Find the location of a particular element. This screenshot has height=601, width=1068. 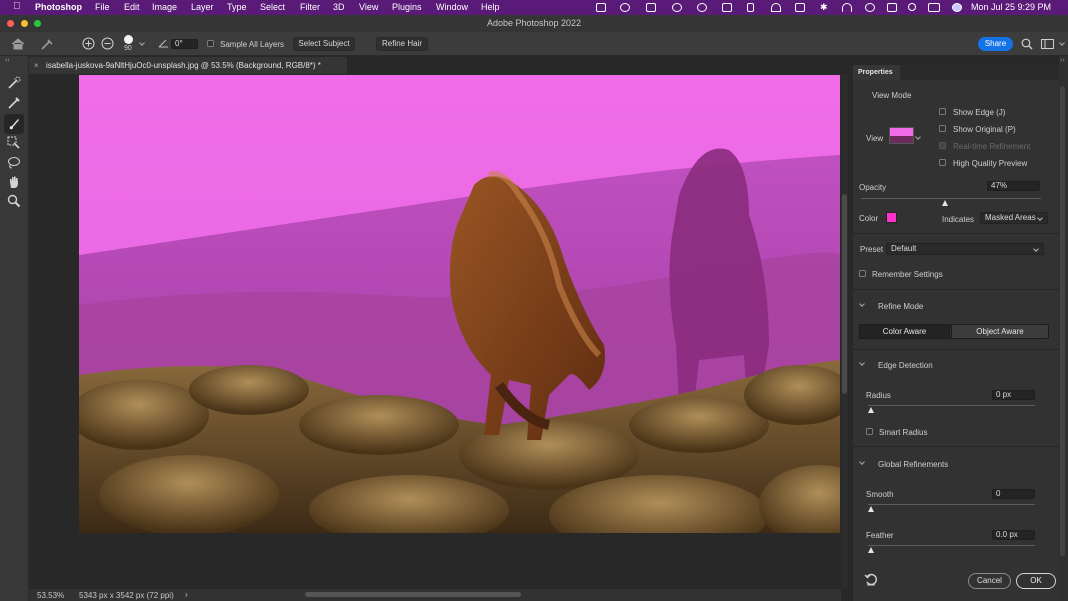

realtime-refinement-checkbox is located at coordinates (942, 145).